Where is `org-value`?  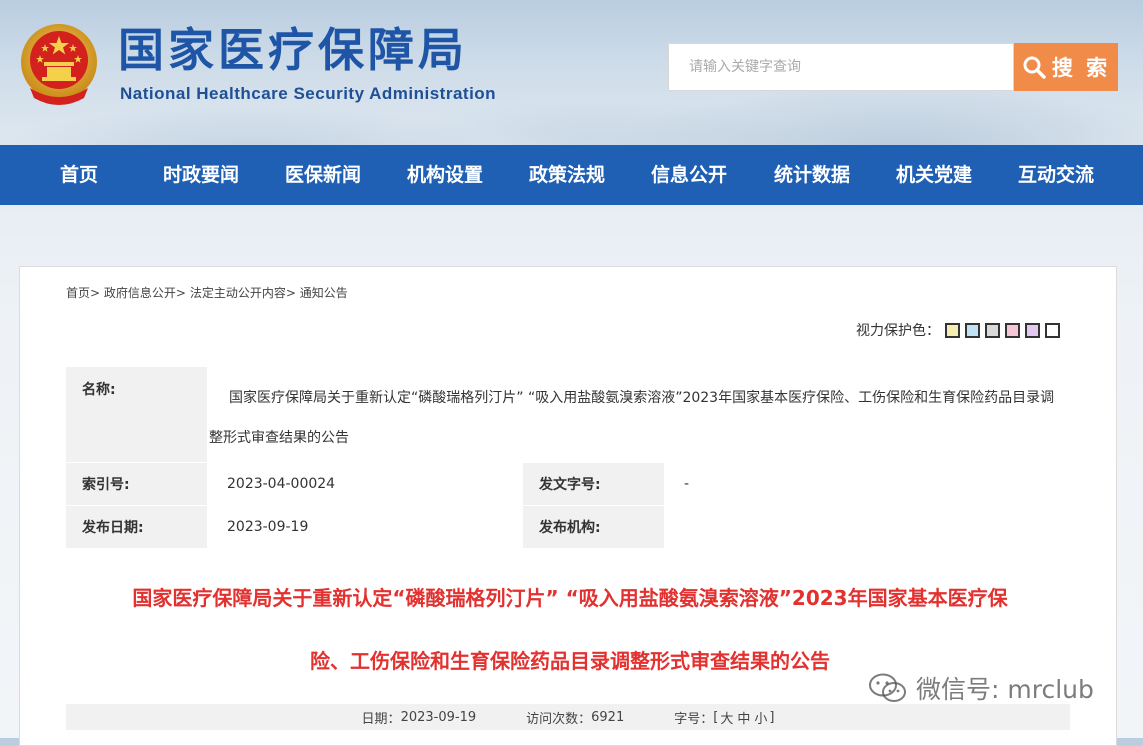 org-value is located at coordinates (865, 527).